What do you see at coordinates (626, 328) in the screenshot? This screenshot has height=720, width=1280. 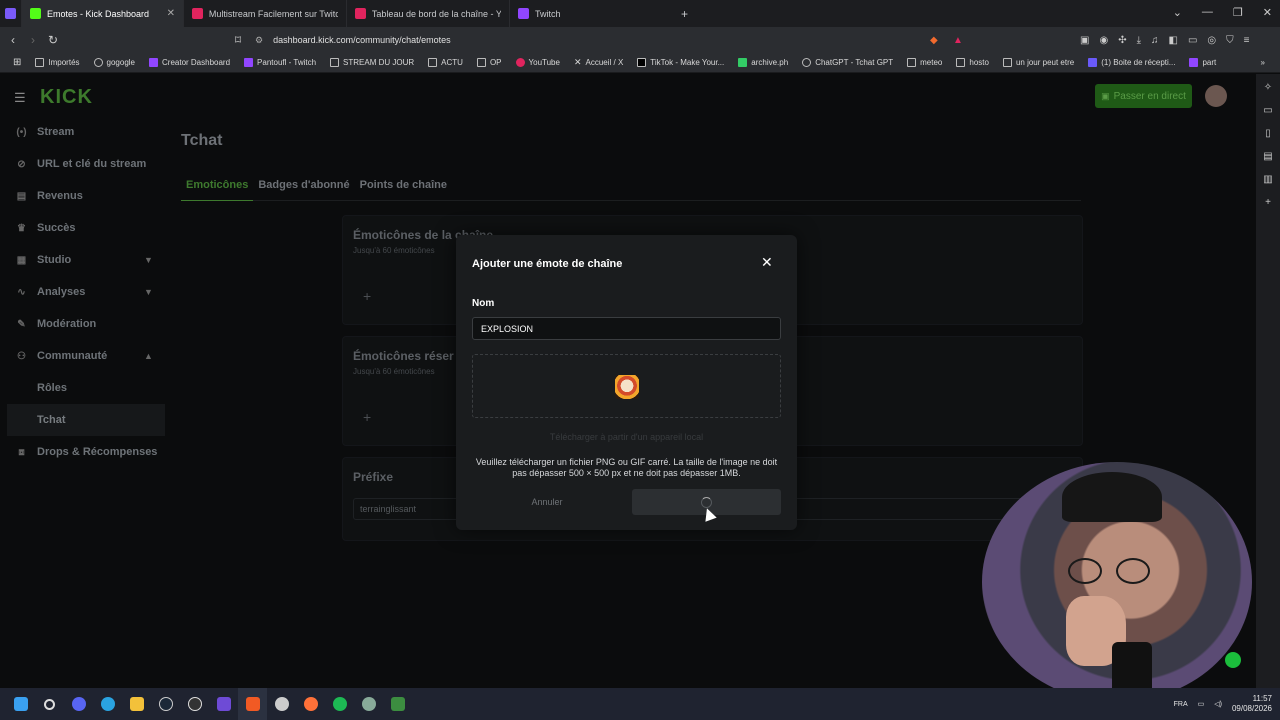 I see `emote-name-input` at bounding box center [626, 328].